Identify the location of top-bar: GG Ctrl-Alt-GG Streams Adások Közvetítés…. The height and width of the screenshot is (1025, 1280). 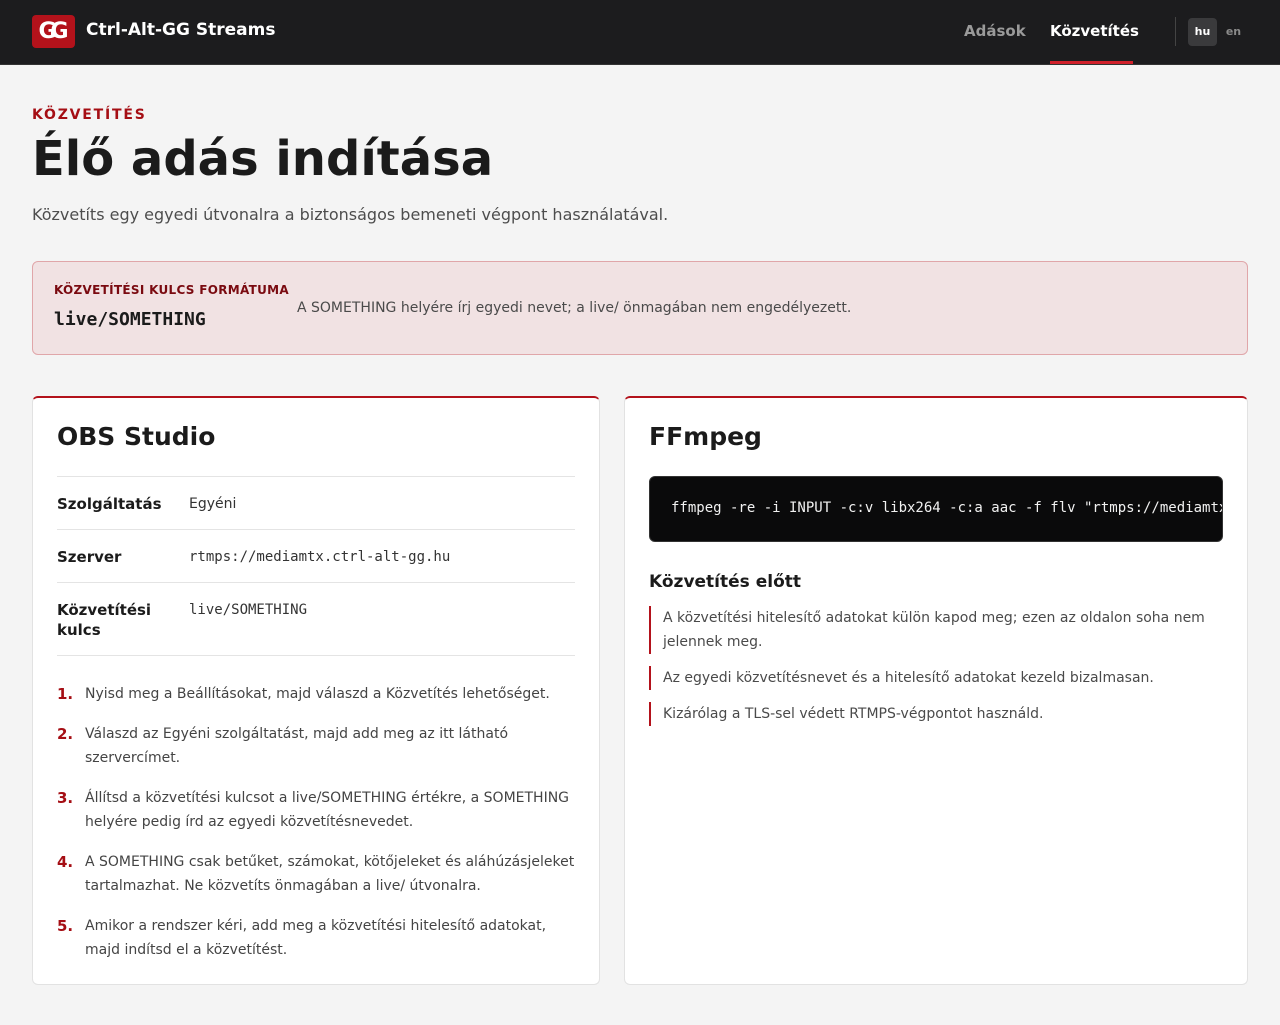
(640, 32).